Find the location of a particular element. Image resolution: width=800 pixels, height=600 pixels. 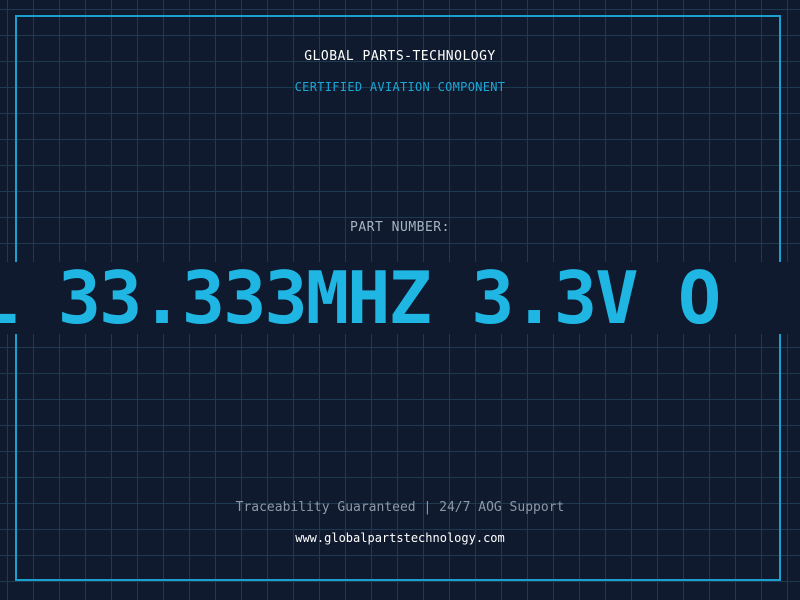

part-number-band: L 33.333MHZ 3.3V O is located at coordinates (400, 298).